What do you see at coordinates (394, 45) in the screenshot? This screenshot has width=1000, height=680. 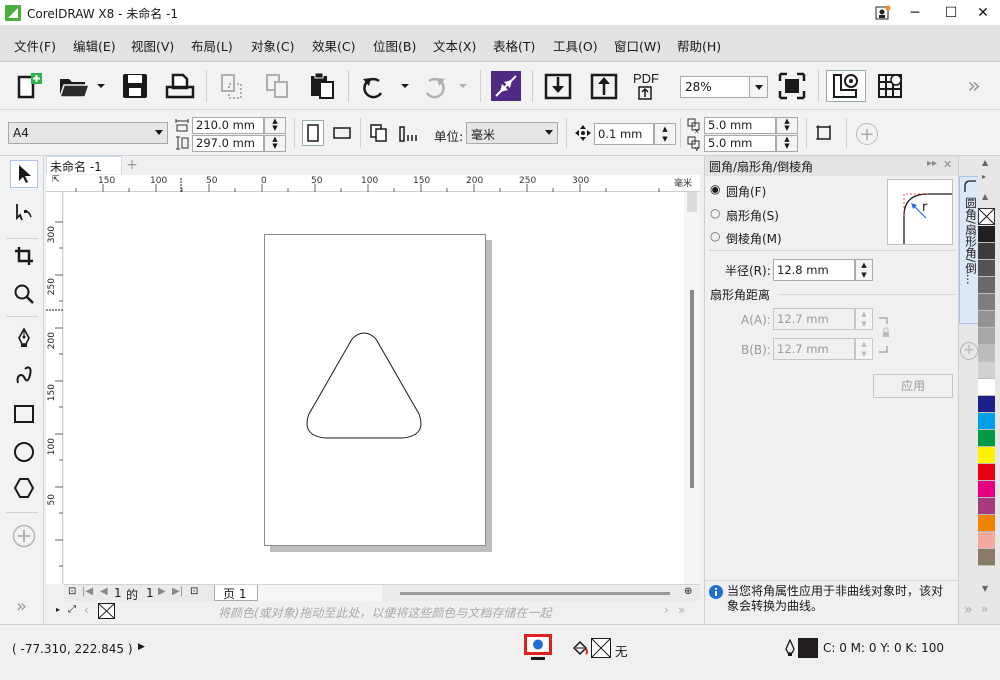 I see `menu-bitmaps: 位图(B)` at bounding box center [394, 45].